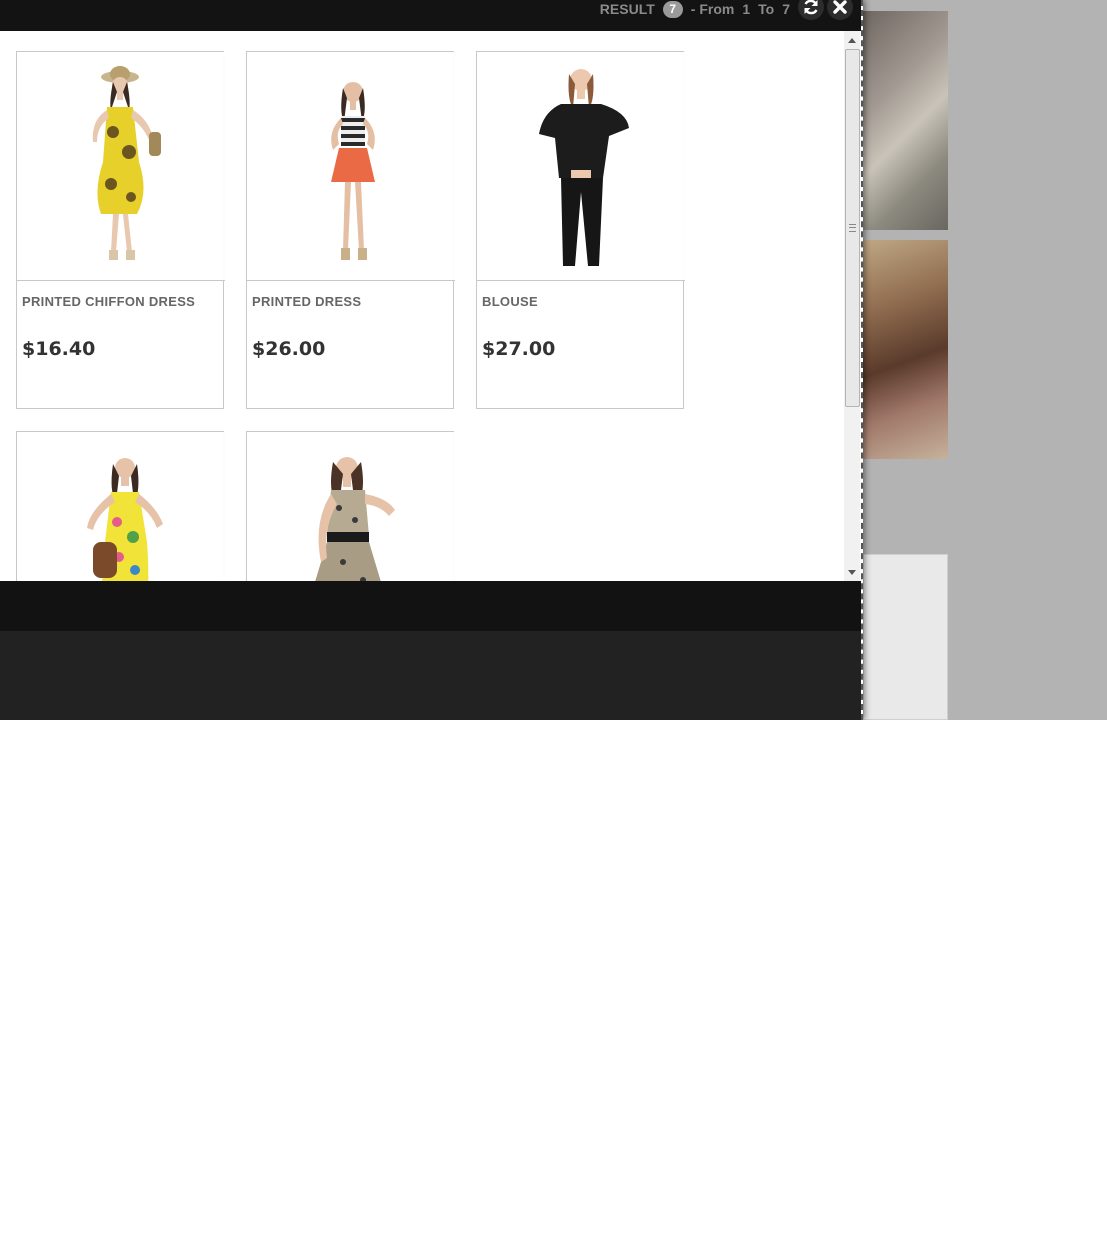 Image resolution: width=1107 pixels, height=1250 pixels. Describe the element at coordinates (627, 9) in the screenshot. I see `result-label: RESULT` at that location.